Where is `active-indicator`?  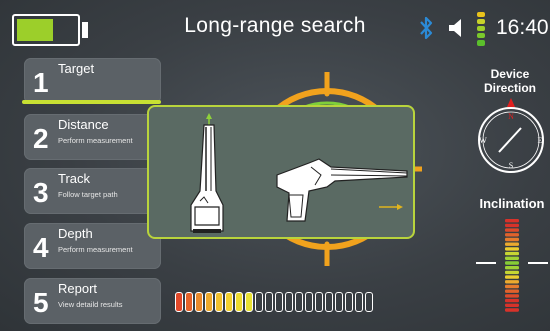 active-indicator is located at coordinates (91, 102).